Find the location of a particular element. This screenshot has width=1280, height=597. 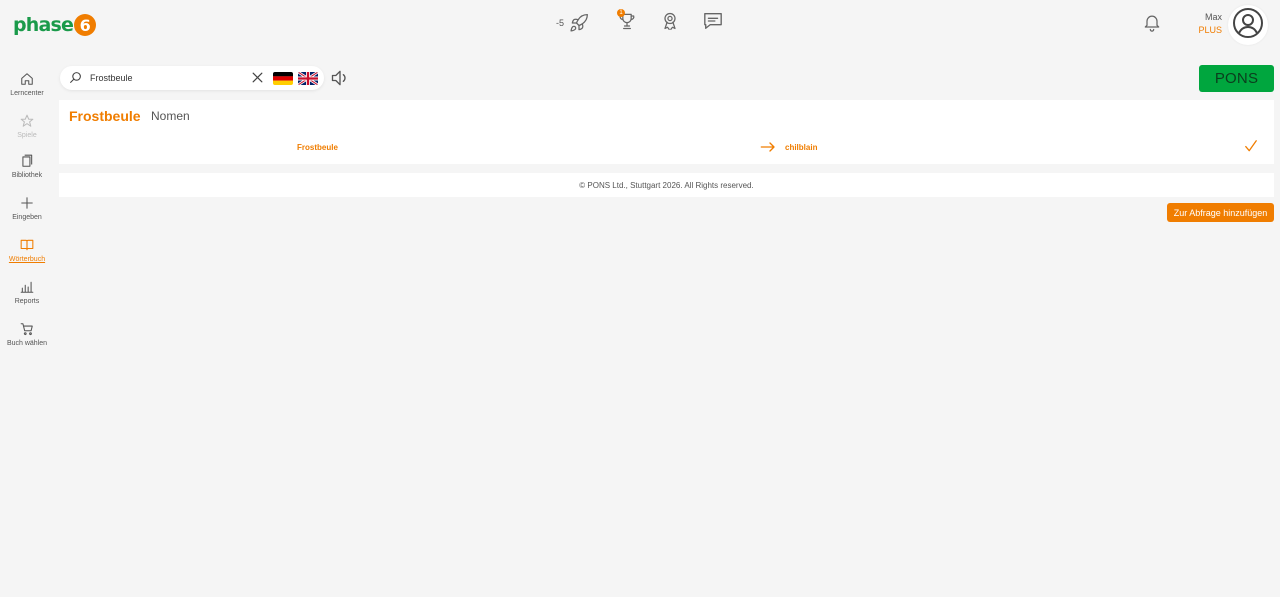

sidebar-item-buch-waehlen: Buch wählen is located at coordinates (27, 333).